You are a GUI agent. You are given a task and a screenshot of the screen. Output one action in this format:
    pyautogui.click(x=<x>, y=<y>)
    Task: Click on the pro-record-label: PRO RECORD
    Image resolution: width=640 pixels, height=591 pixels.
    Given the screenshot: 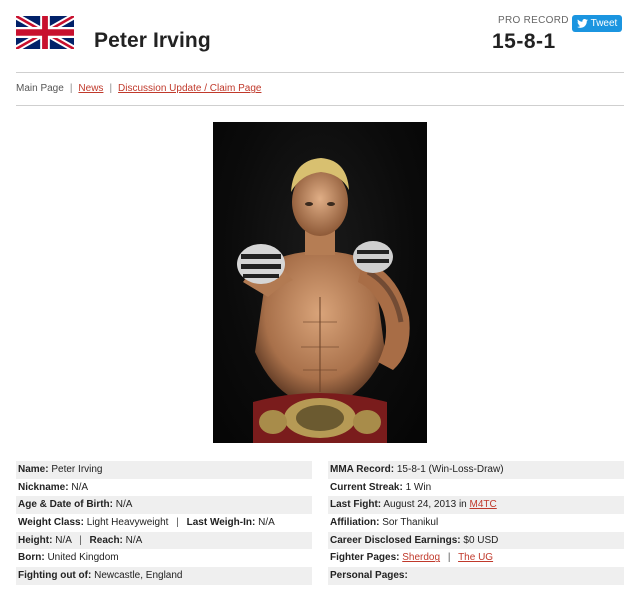 What is the action you would take?
    pyautogui.click(x=533, y=20)
    